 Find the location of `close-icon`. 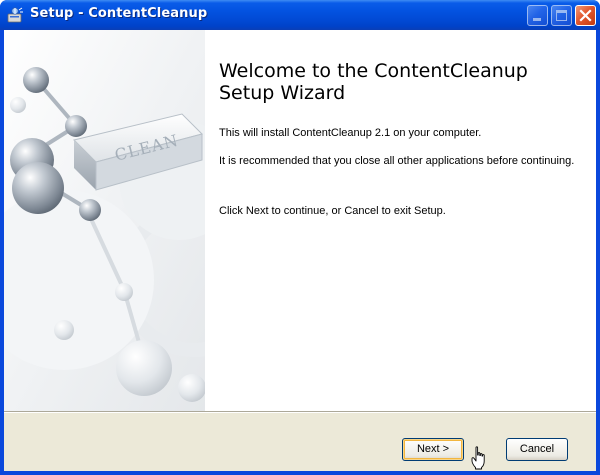

close-icon is located at coordinates (585, 15).